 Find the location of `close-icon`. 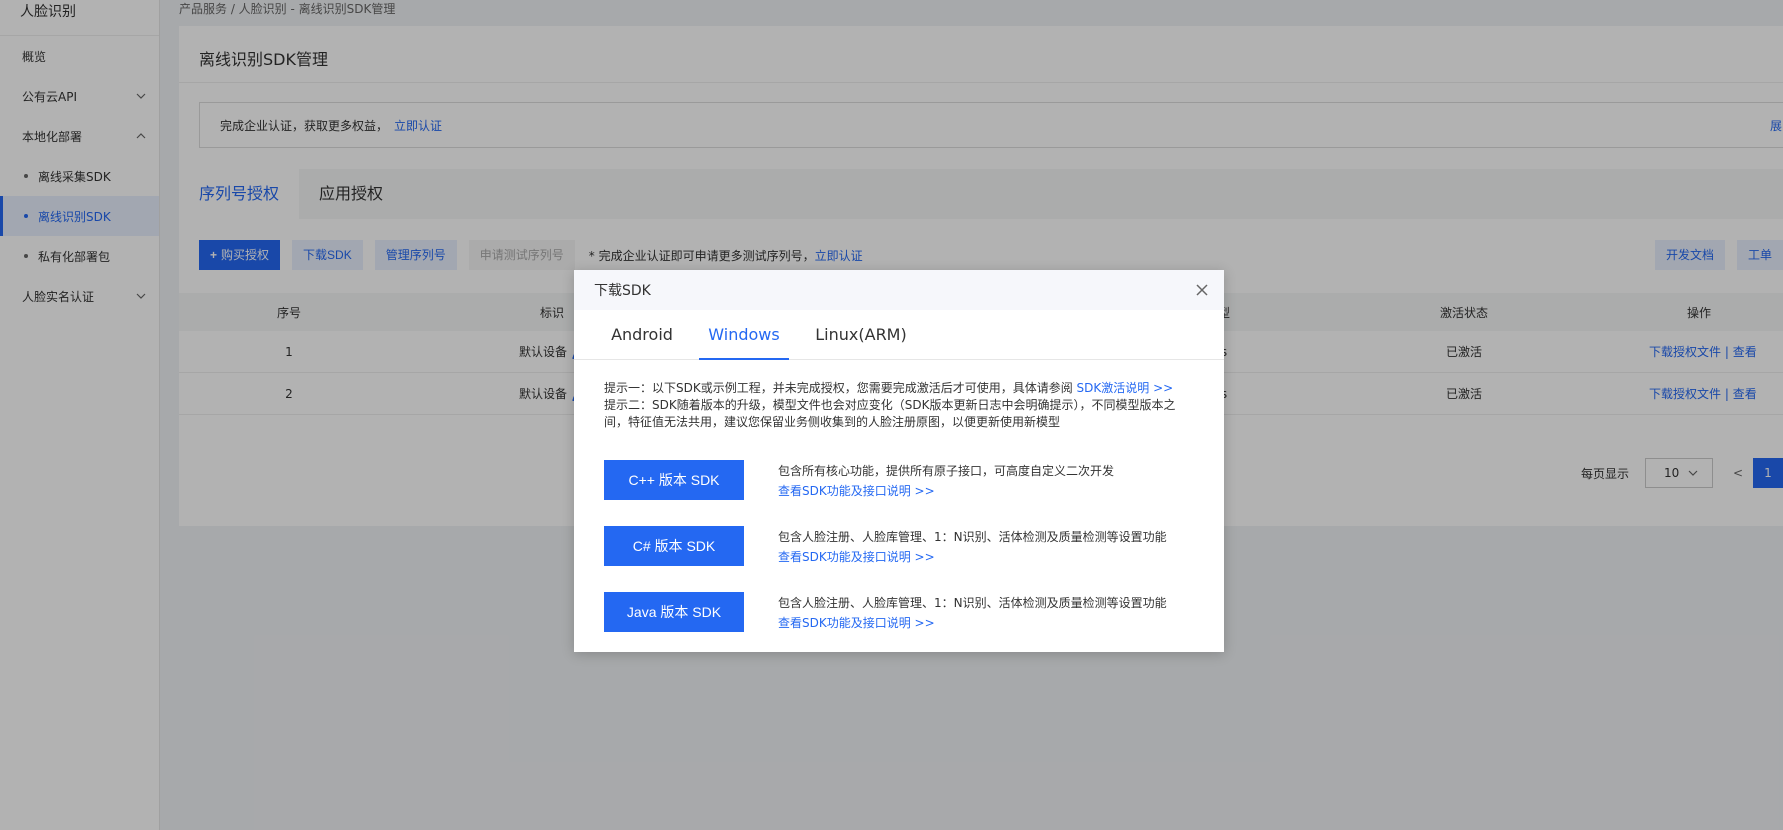

close-icon is located at coordinates (1202, 290).